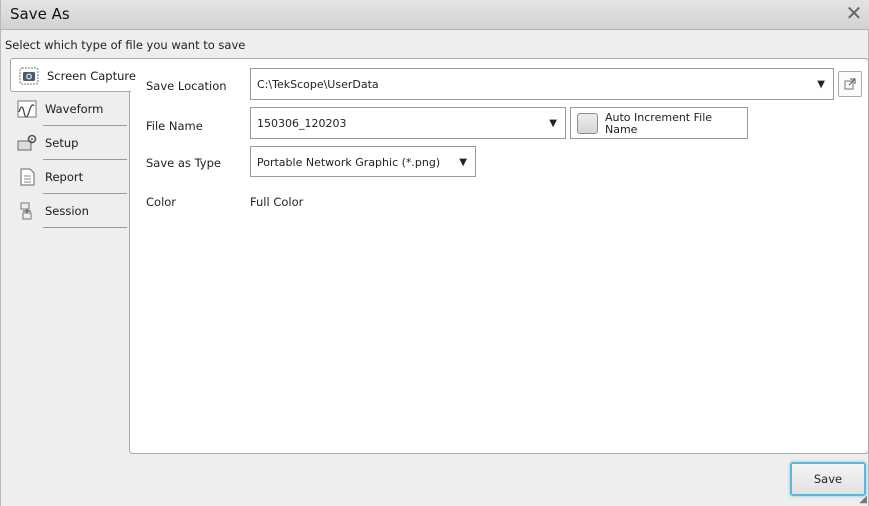 The image size is (869, 506). I want to click on tab-waveform: Waveform, so click(71, 109).